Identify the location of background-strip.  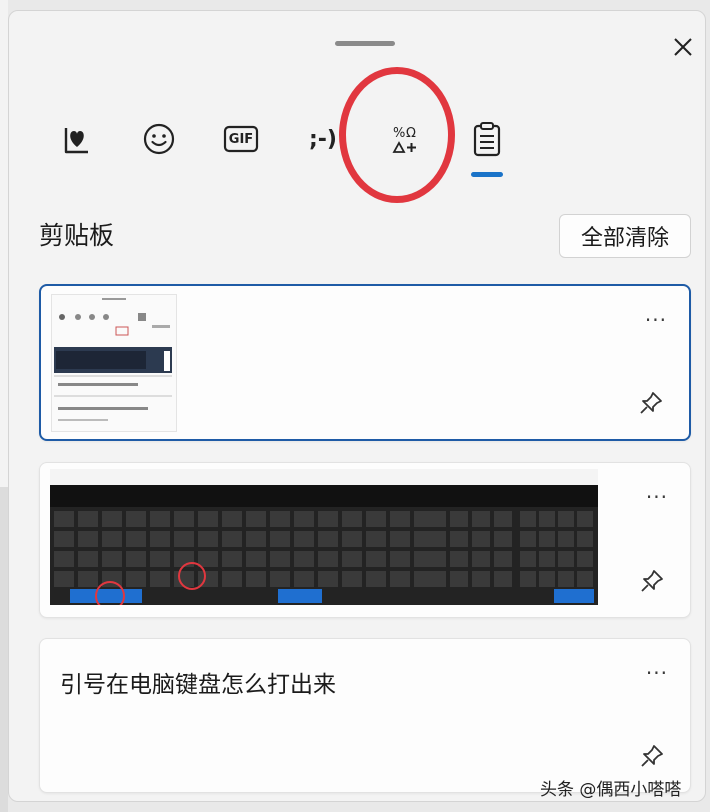
(4, 406).